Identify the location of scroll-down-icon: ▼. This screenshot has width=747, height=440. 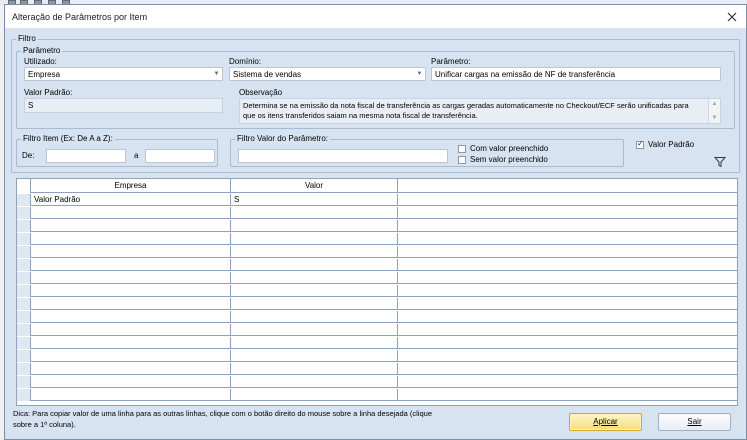
(714, 118).